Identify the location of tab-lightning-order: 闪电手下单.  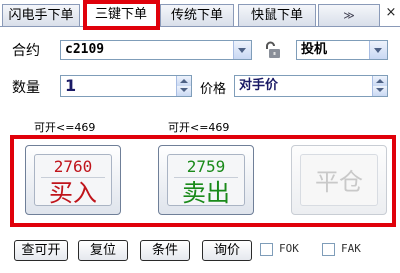
(41, 15).